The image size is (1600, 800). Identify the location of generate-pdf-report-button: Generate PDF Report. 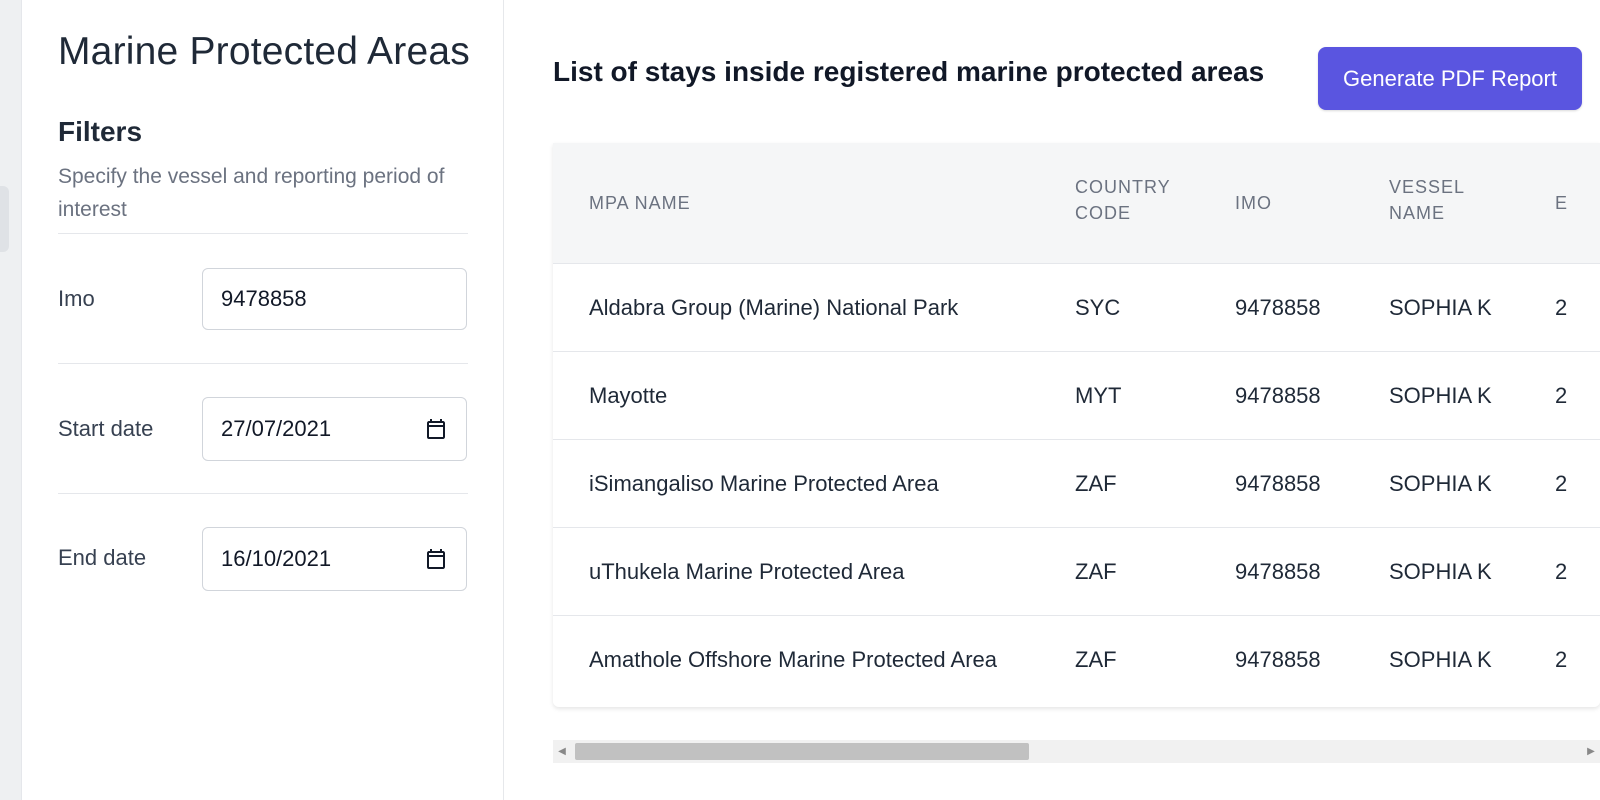
(1450, 78).